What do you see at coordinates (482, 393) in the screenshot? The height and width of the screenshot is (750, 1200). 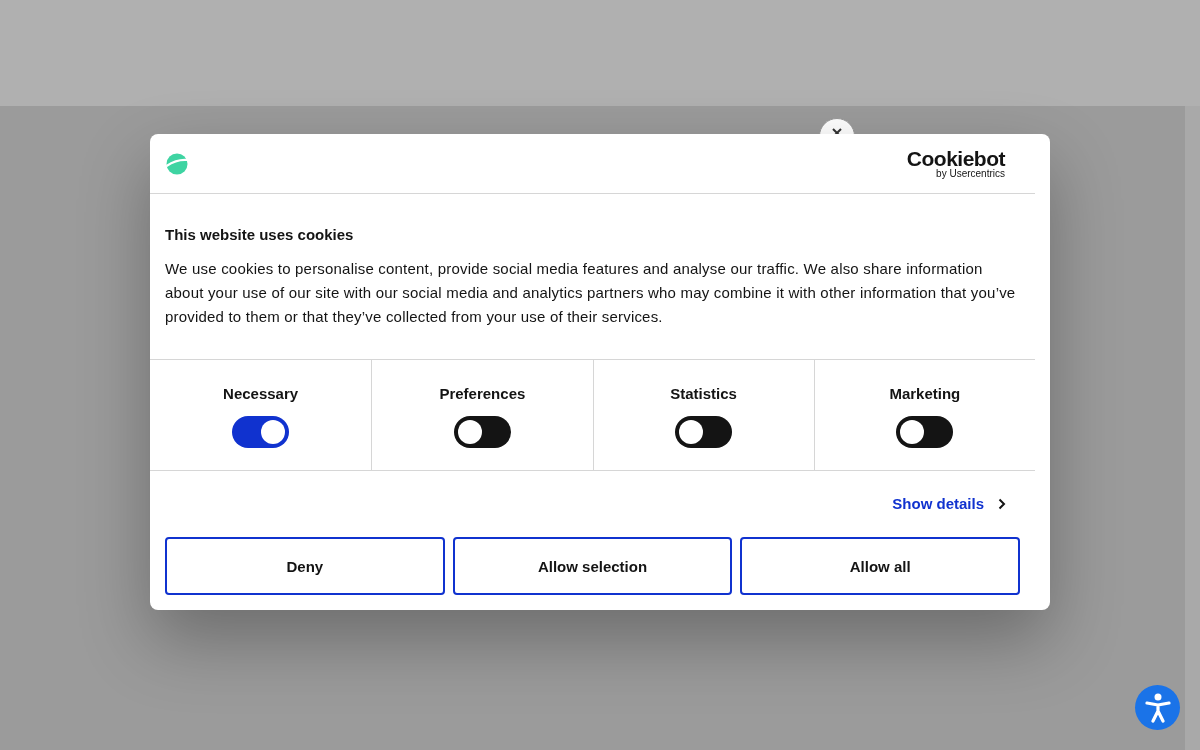 I see `category-label: Preferences` at bounding box center [482, 393].